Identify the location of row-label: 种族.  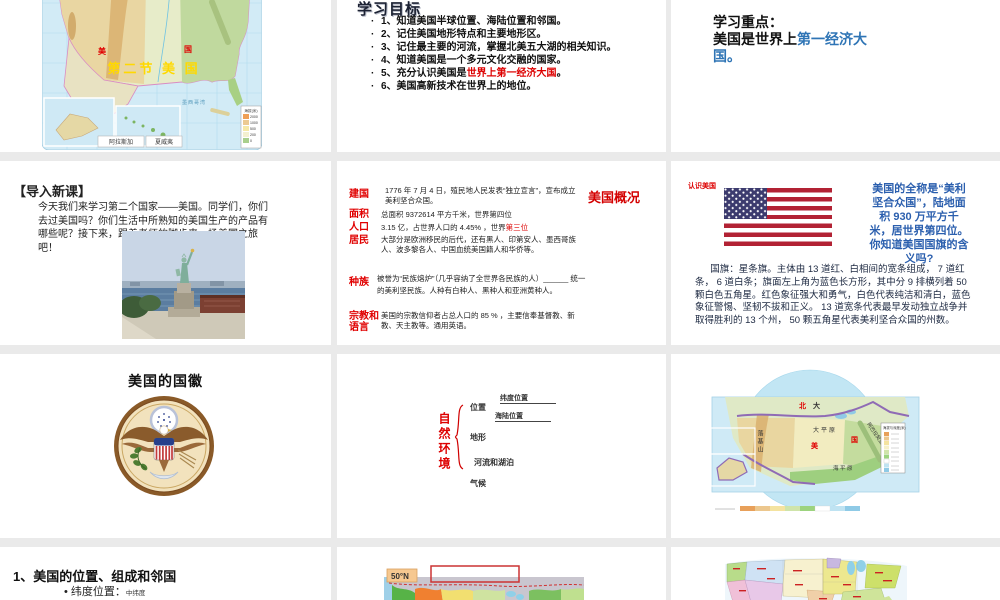
(359, 282).